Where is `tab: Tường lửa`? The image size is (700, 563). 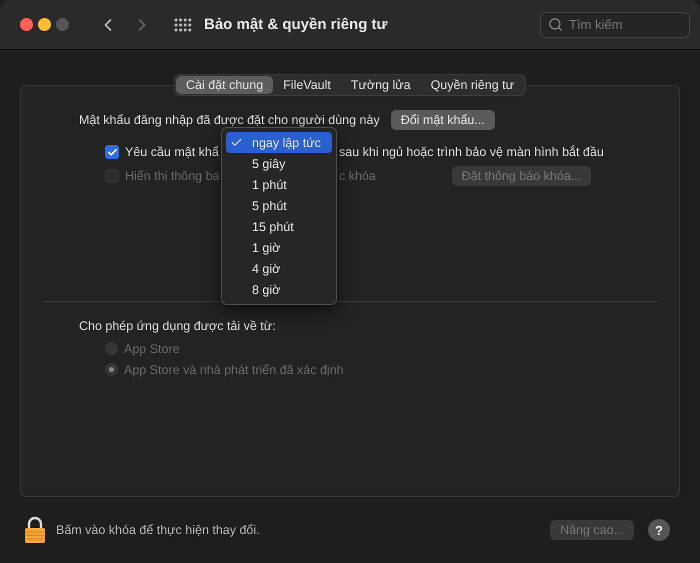
tab: Tường lửa is located at coordinates (380, 85).